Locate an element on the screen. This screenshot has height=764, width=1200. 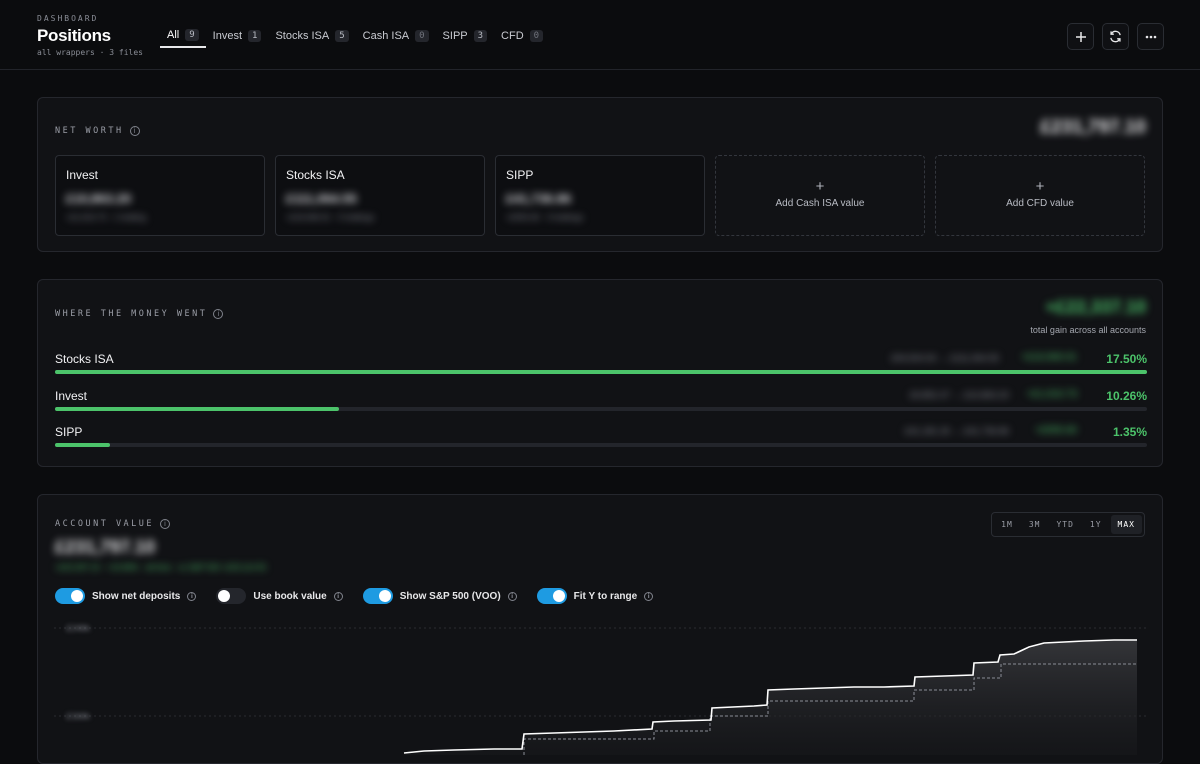
toggle-label: Show net deposits is located at coordinates (136, 596).